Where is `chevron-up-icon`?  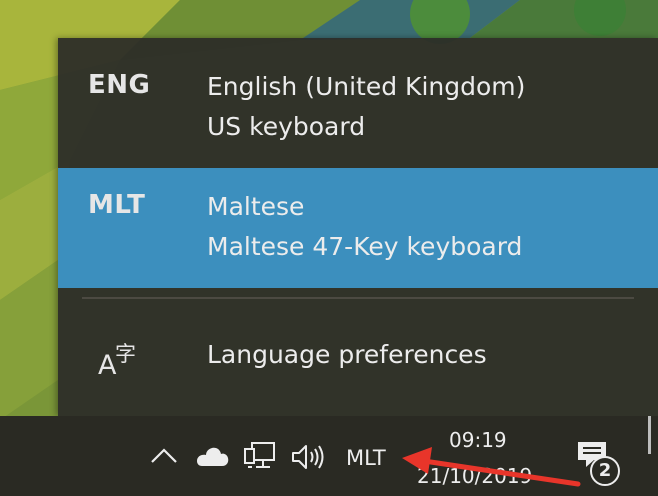 chevron-up-icon is located at coordinates (164, 458).